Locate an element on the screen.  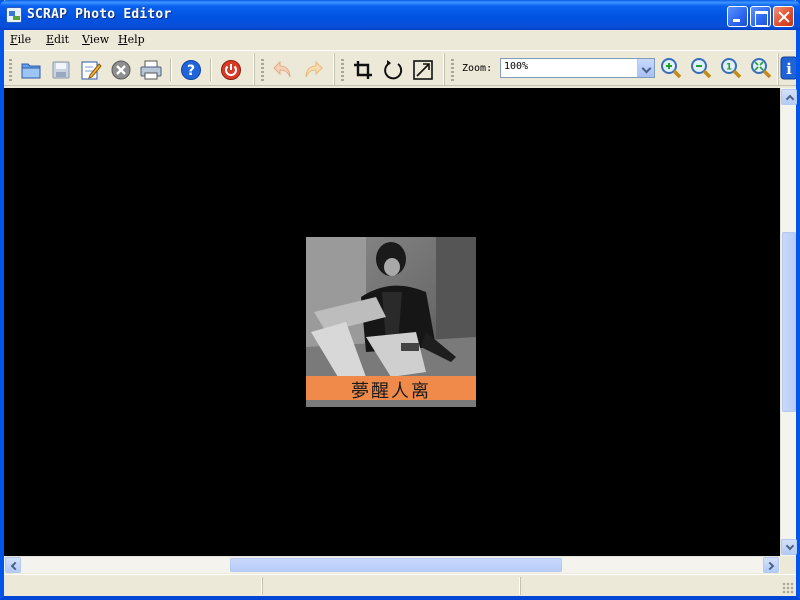
zoom-value: 100% is located at coordinates (516, 66).